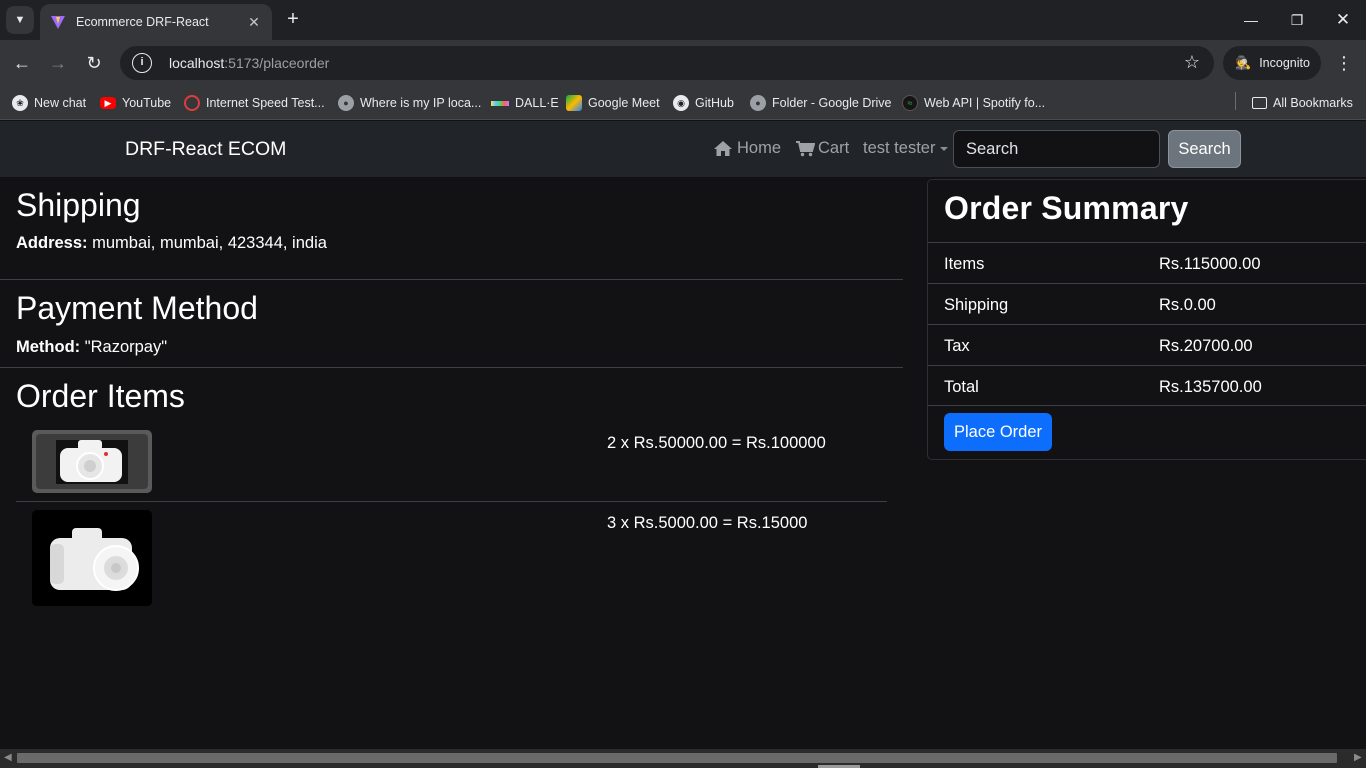  Describe the element at coordinates (613, 103) in the screenshot. I see `bookmark-google-meet: Google Meet` at that location.